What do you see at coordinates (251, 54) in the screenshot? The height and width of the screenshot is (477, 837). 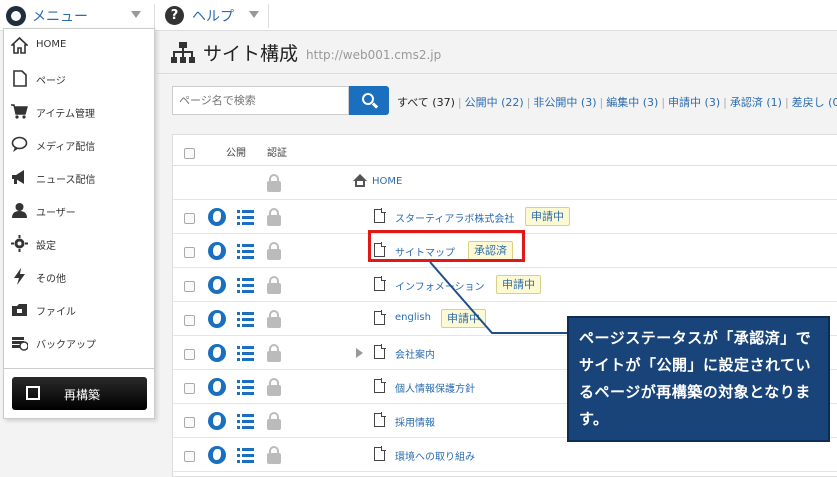 I see `page-title: サイト構成` at bounding box center [251, 54].